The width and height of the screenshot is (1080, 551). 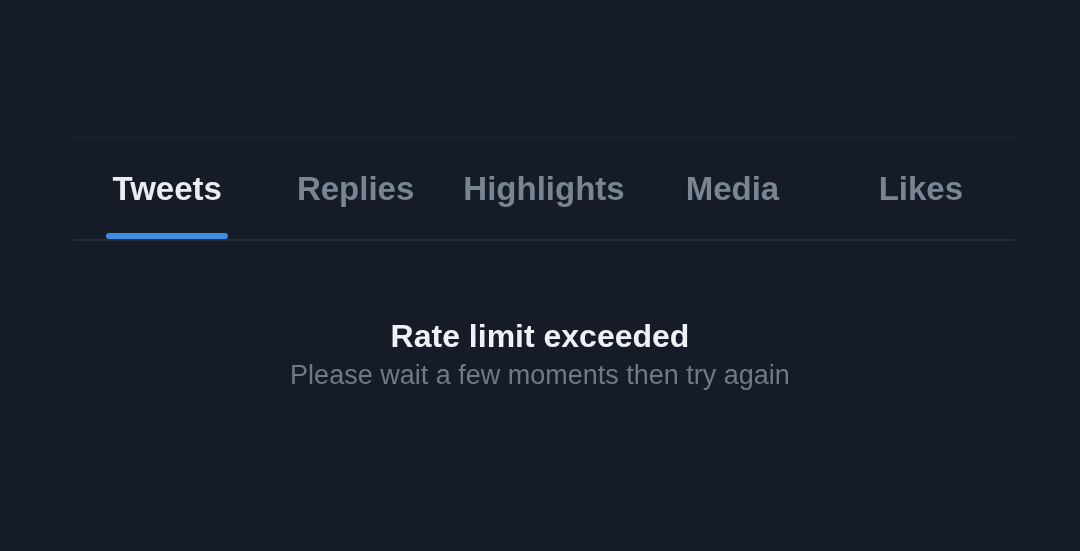 What do you see at coordinates (920, 188) in the screenshot?
I see `tab: Likes` at bounding box center [920, 188].